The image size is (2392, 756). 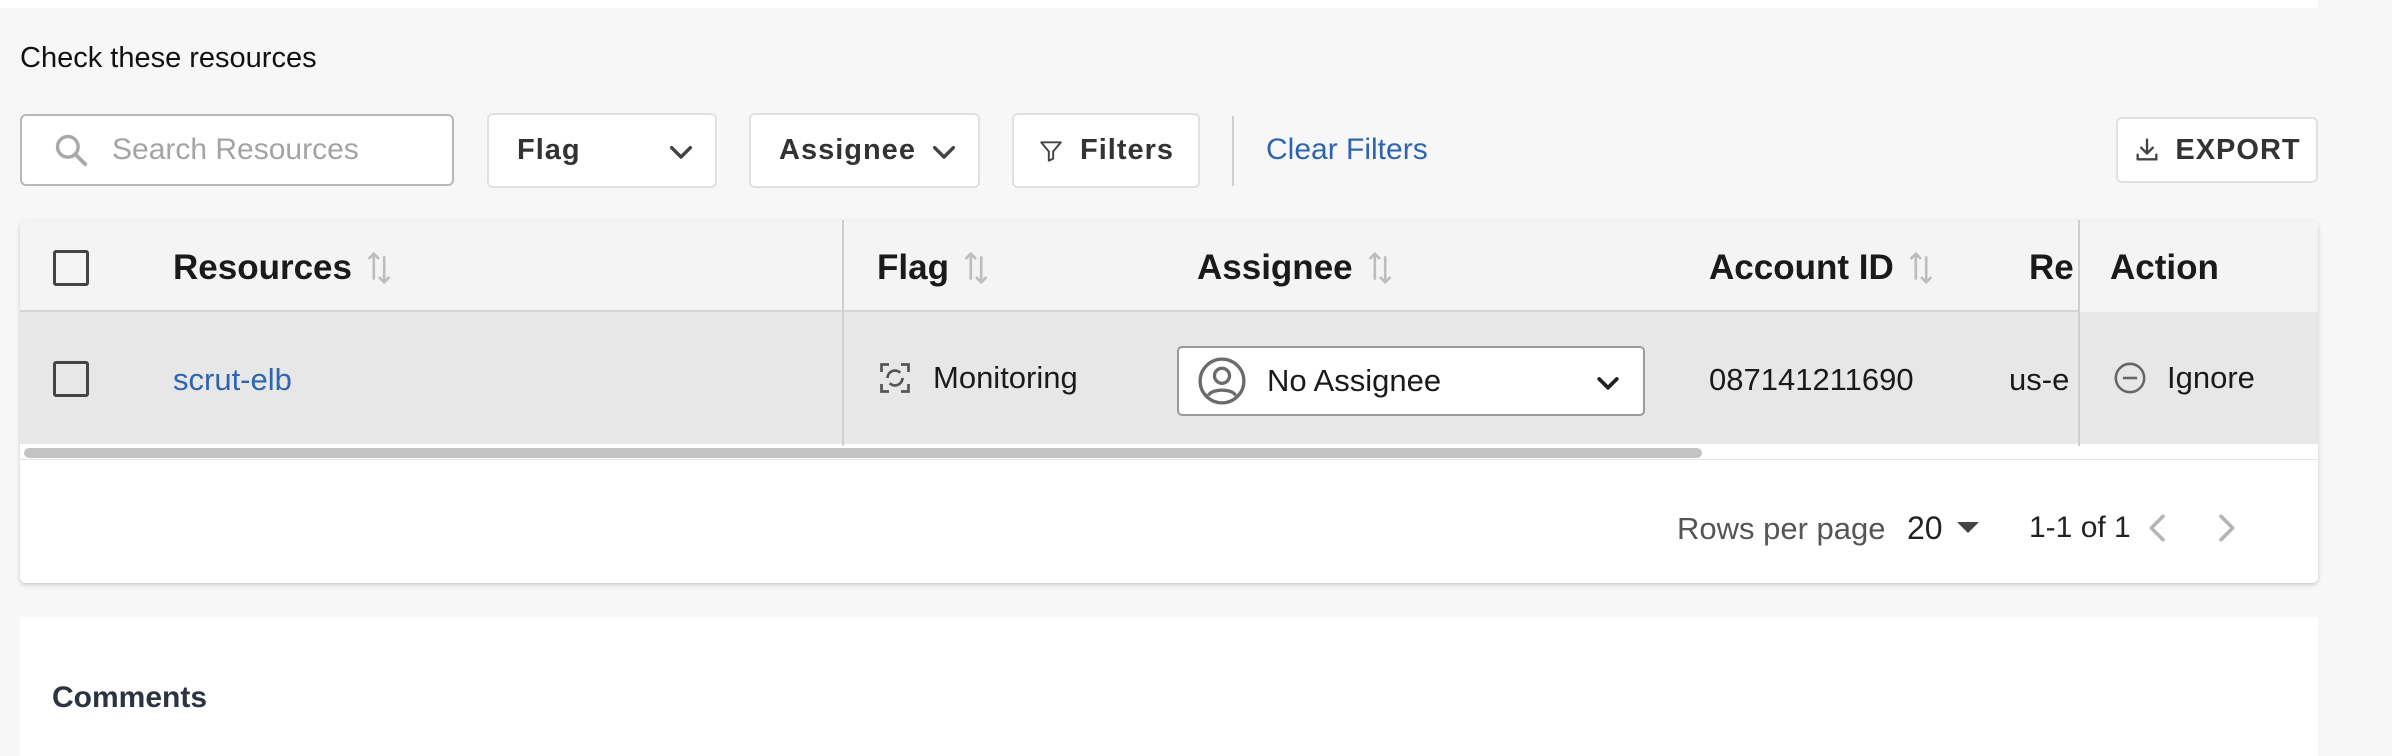 I want to click on search-icon, so click(x=71, y=150).